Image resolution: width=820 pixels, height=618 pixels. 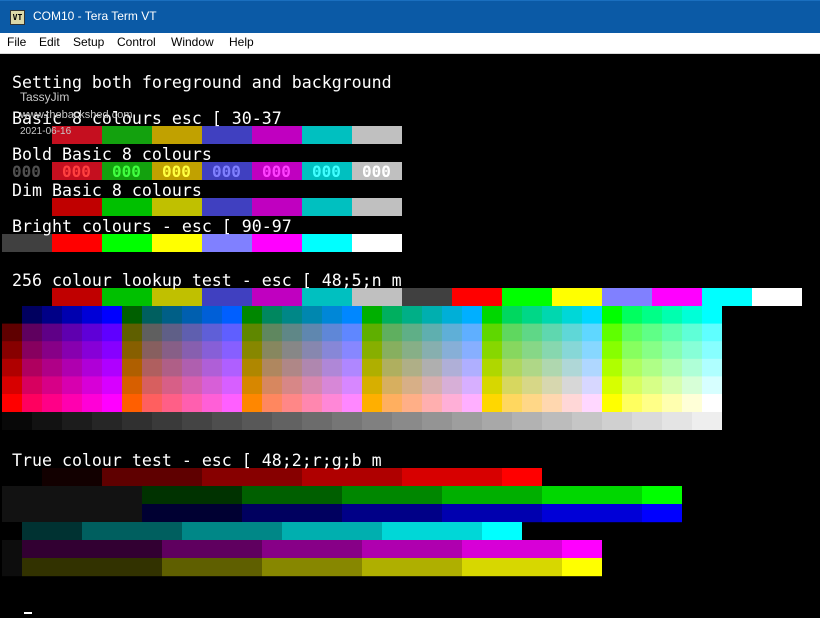 I want to click on menu-file: File, so click(x=16, y=42).